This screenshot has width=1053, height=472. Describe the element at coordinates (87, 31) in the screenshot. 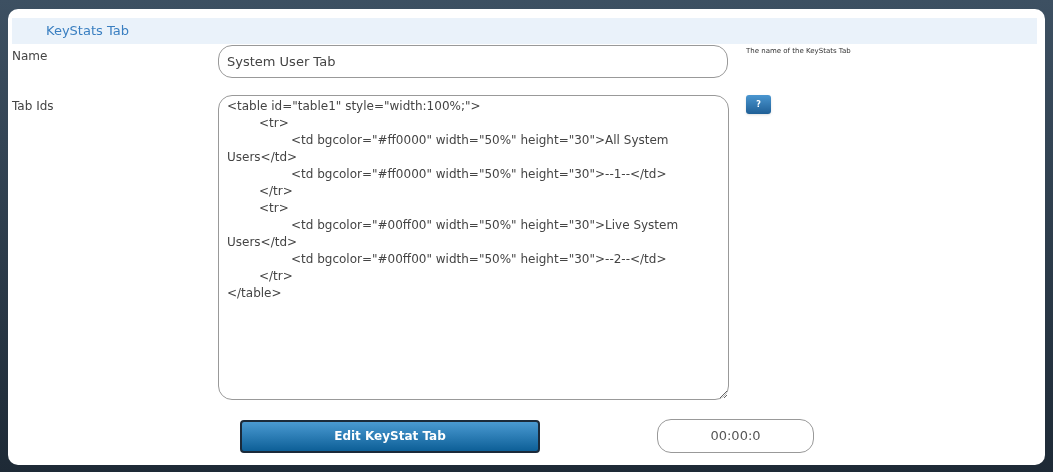

I see `section-title: KeyStats Tab` at that location.